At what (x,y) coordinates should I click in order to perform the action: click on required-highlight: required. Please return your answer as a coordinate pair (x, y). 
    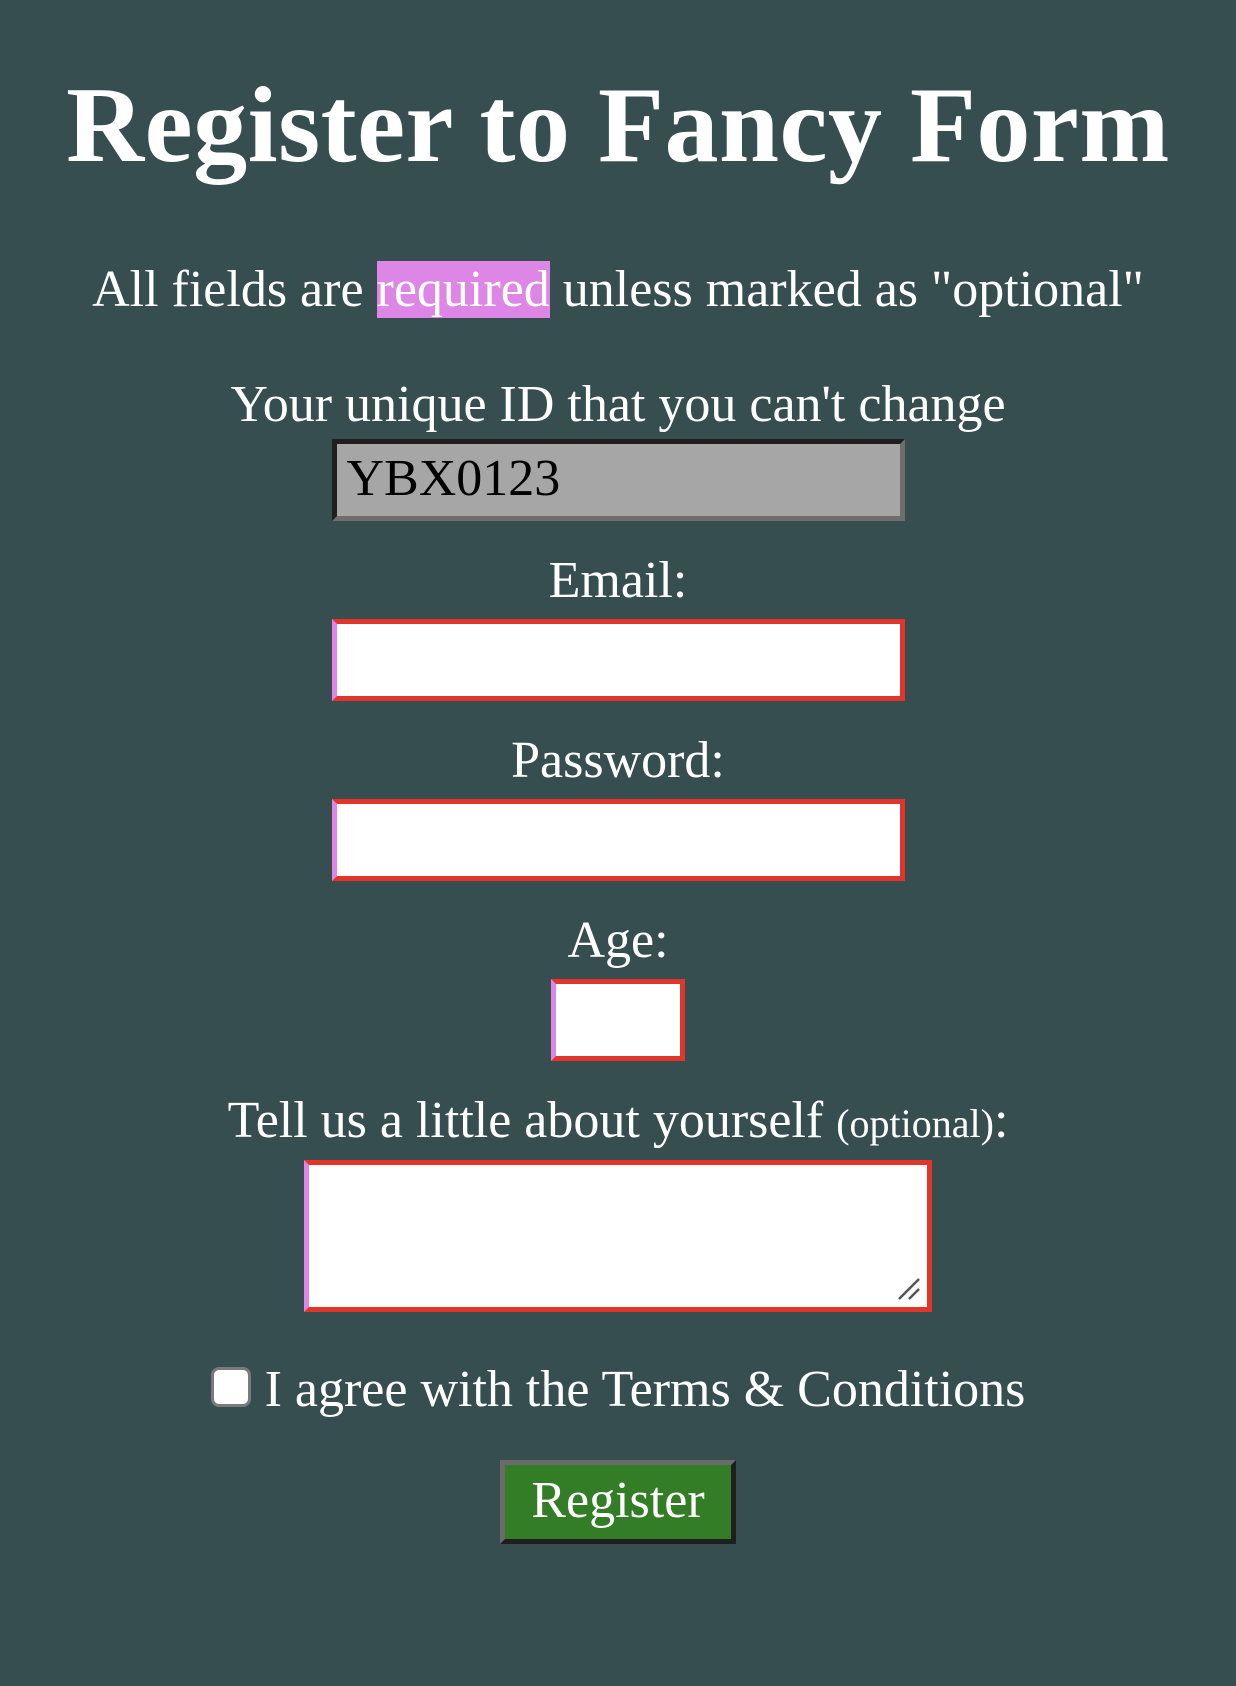
    Looking at the image, I should click on (463, 289).